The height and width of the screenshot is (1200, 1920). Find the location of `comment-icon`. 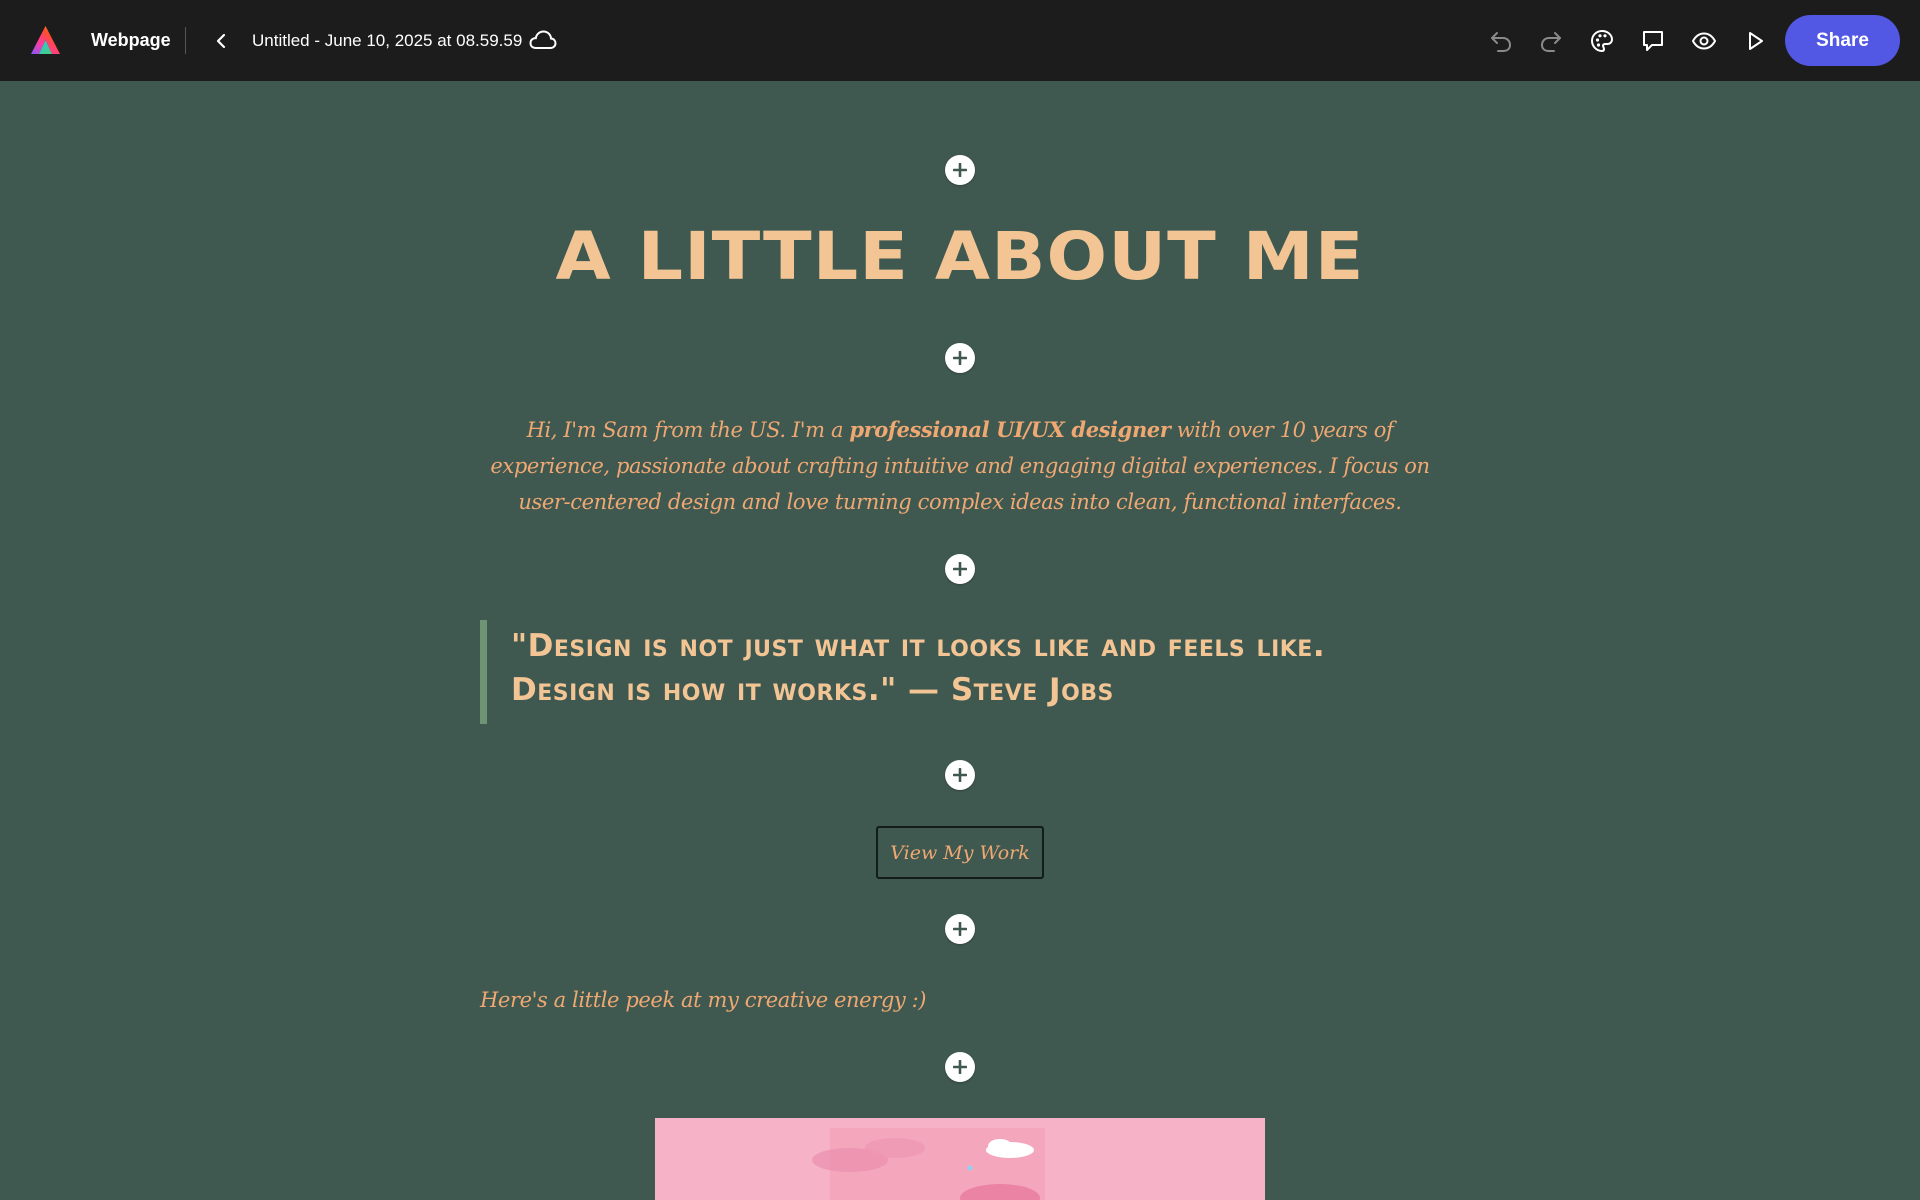

comment-icon is located at coordinates (1653, 41).